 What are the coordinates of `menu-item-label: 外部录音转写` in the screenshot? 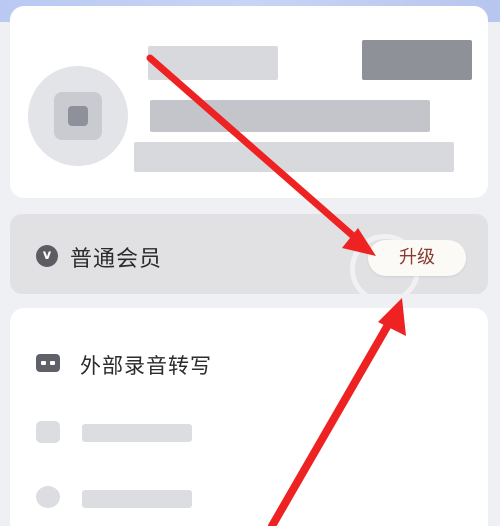 It's located at (146, 366).